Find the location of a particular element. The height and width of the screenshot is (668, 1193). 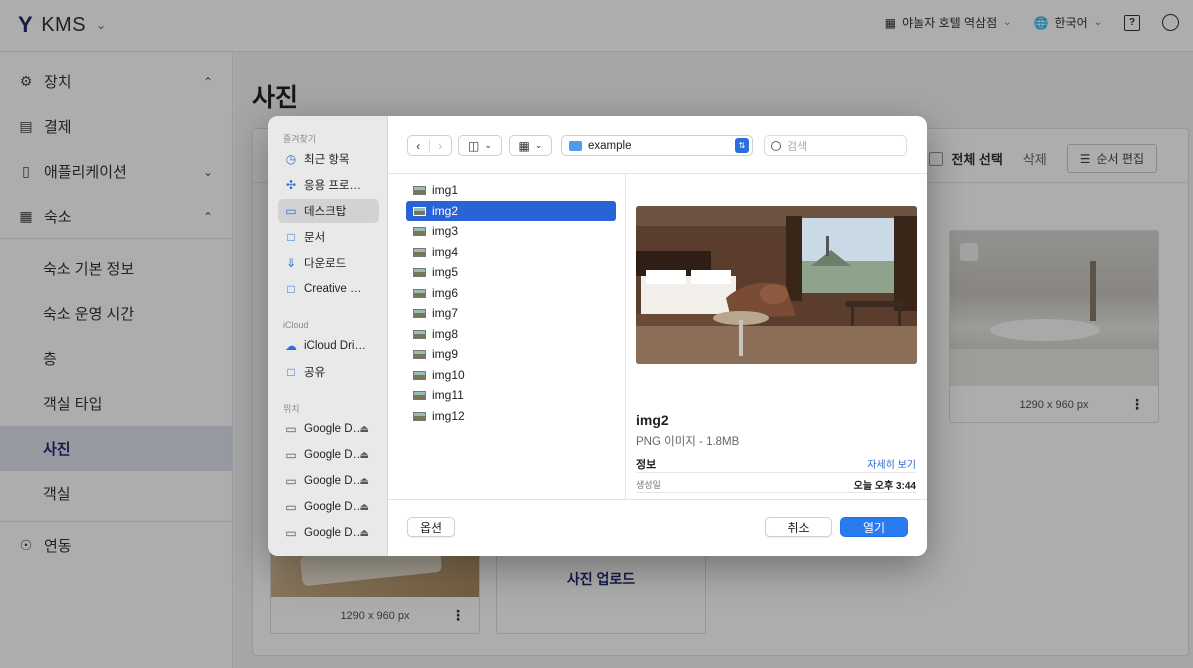

file-item: img1 is located at coordinates (511, 190).